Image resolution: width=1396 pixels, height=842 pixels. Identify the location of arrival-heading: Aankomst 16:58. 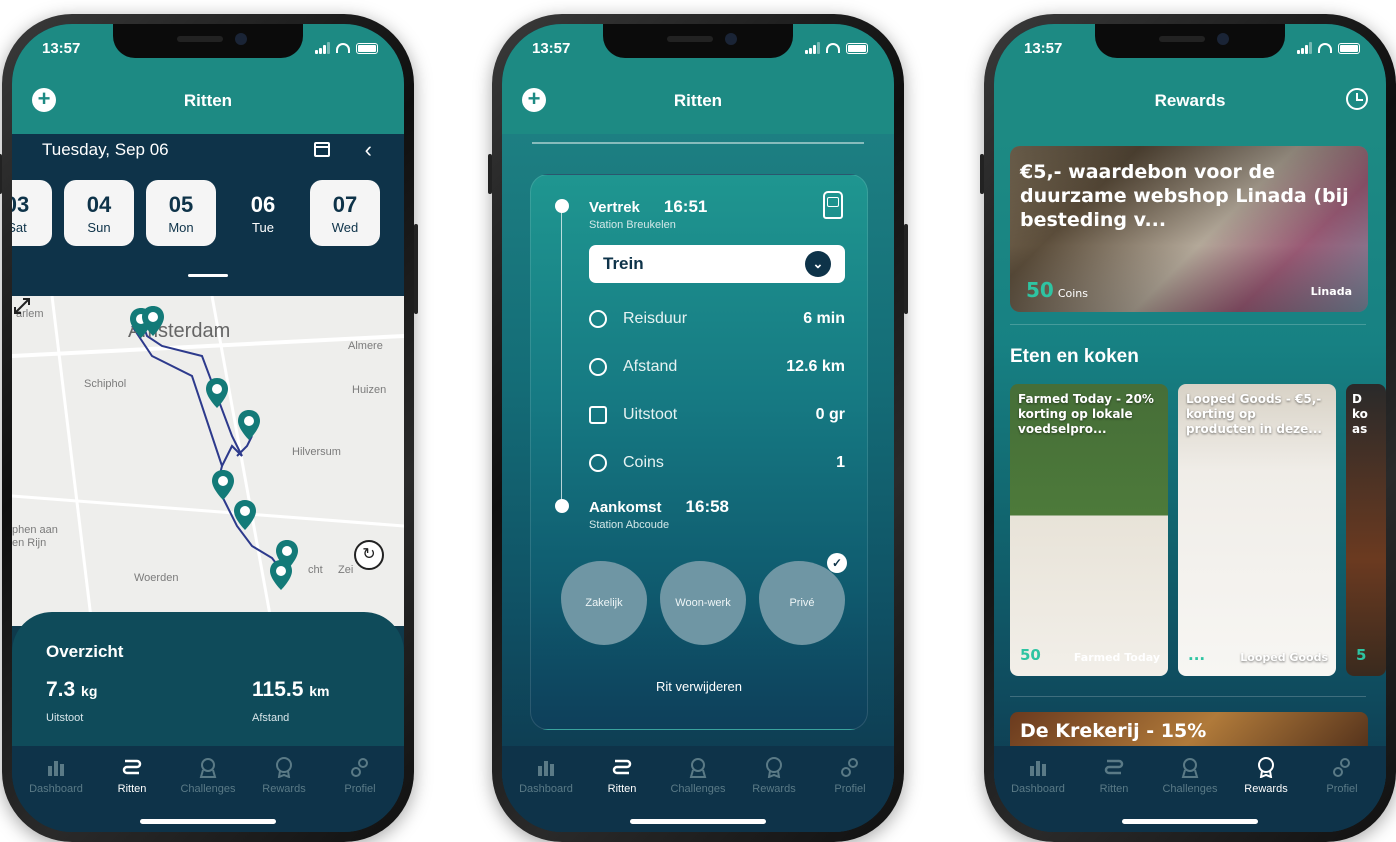
(659, 507).